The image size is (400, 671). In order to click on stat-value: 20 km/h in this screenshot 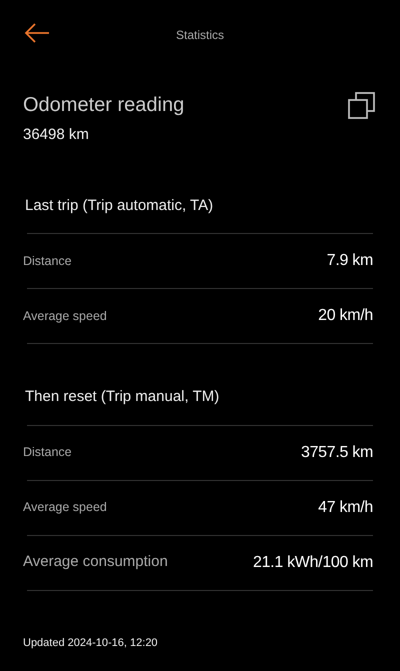, I will do `click(345, 316)`.